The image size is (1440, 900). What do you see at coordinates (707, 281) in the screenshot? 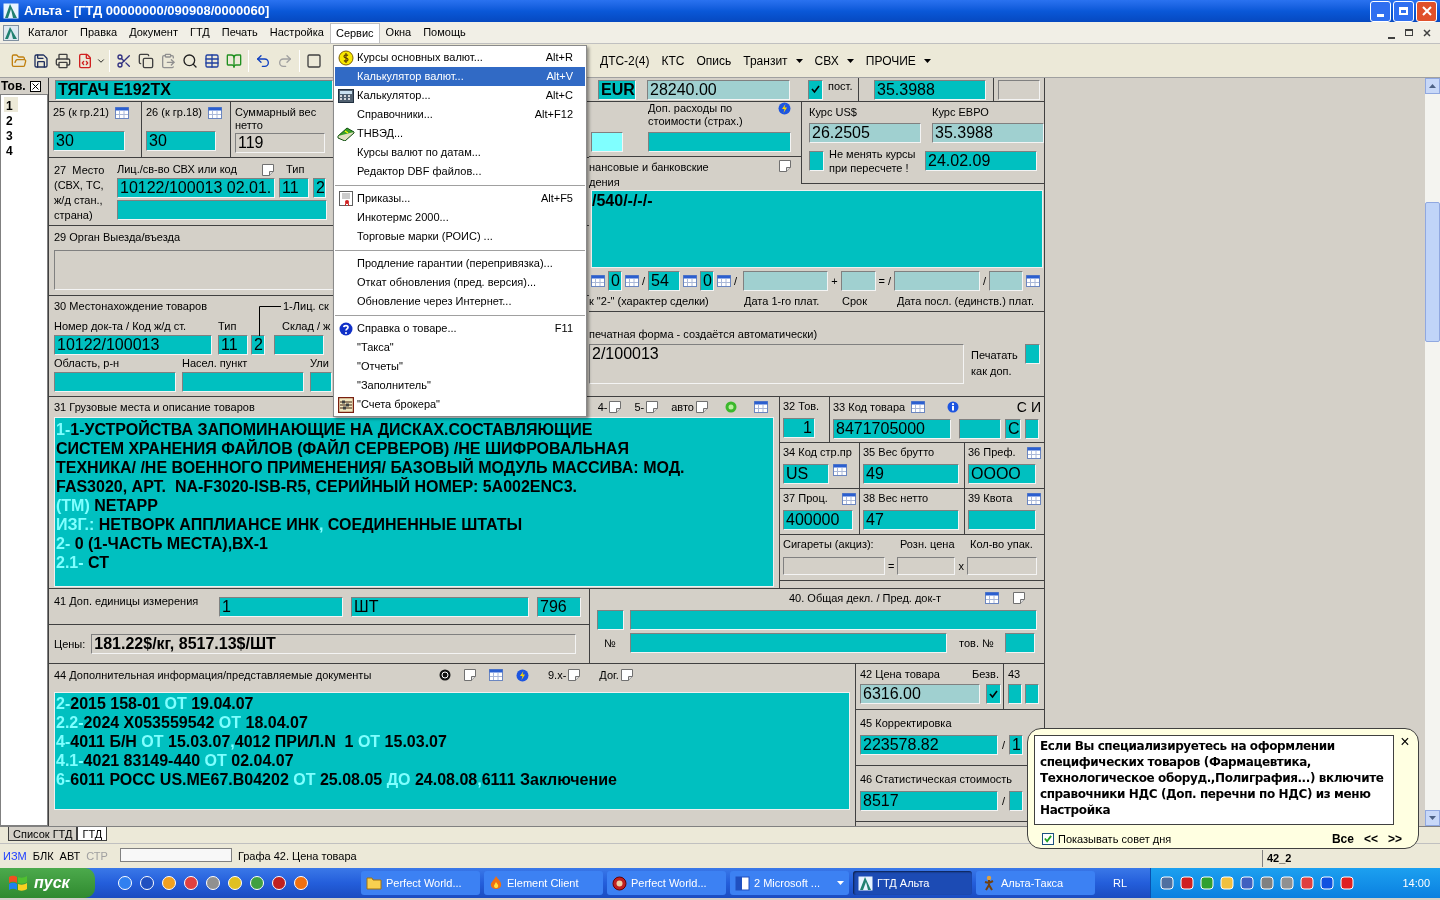
I see `input-field: 0` at bounding box center [707, 281].